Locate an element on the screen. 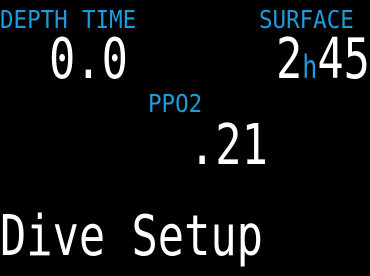  surface-hours: 2 is located at coordinates (289, 59).